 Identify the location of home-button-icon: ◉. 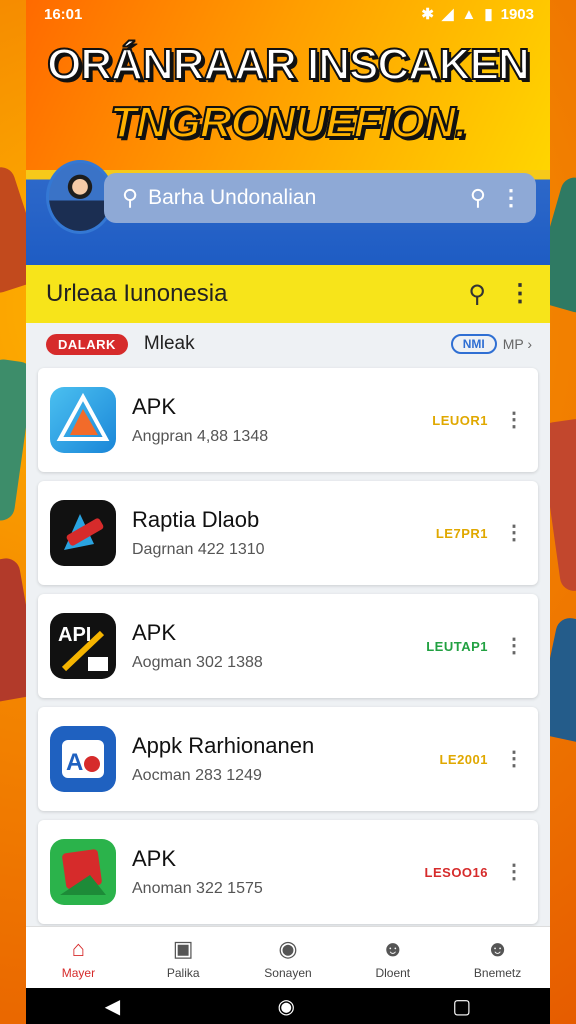
(286, 1006).